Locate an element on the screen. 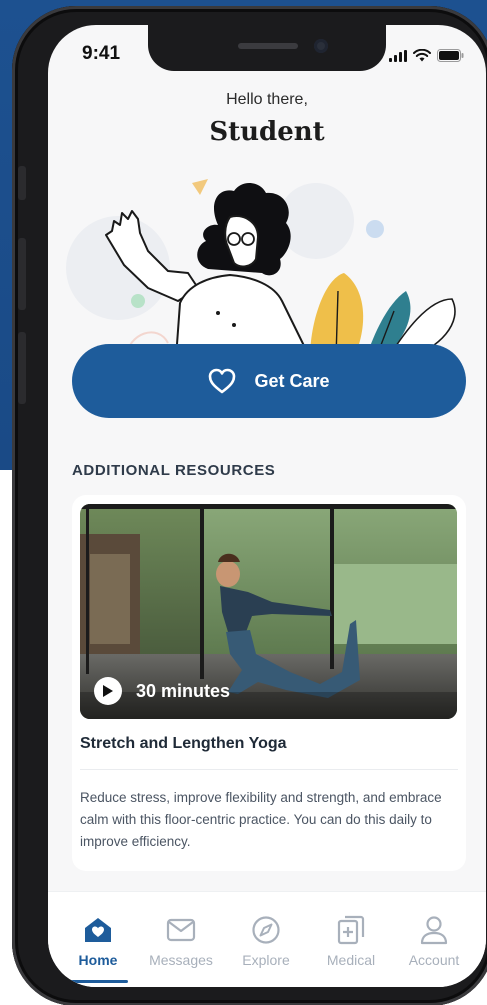 This screenshot has height=1005, width=487. tab-home: Home is located at coordinates (98, 941).